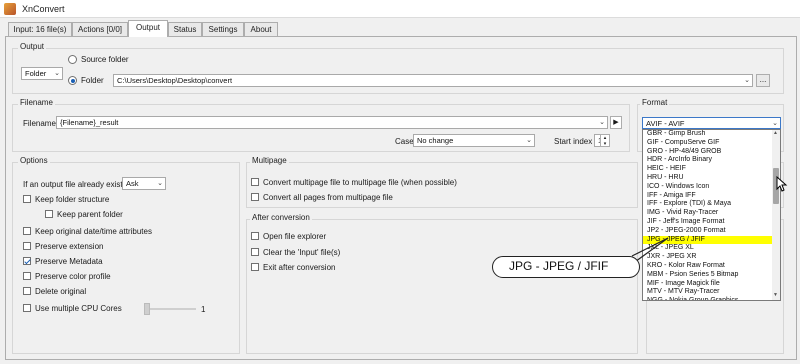 Image resolution: width=800 pixels, height=364 pixels. What do you see at coordinates (299, 267) in the screenshot?
I see `exit-after-label: Exit after conversion` at bounding box center [299, 267].